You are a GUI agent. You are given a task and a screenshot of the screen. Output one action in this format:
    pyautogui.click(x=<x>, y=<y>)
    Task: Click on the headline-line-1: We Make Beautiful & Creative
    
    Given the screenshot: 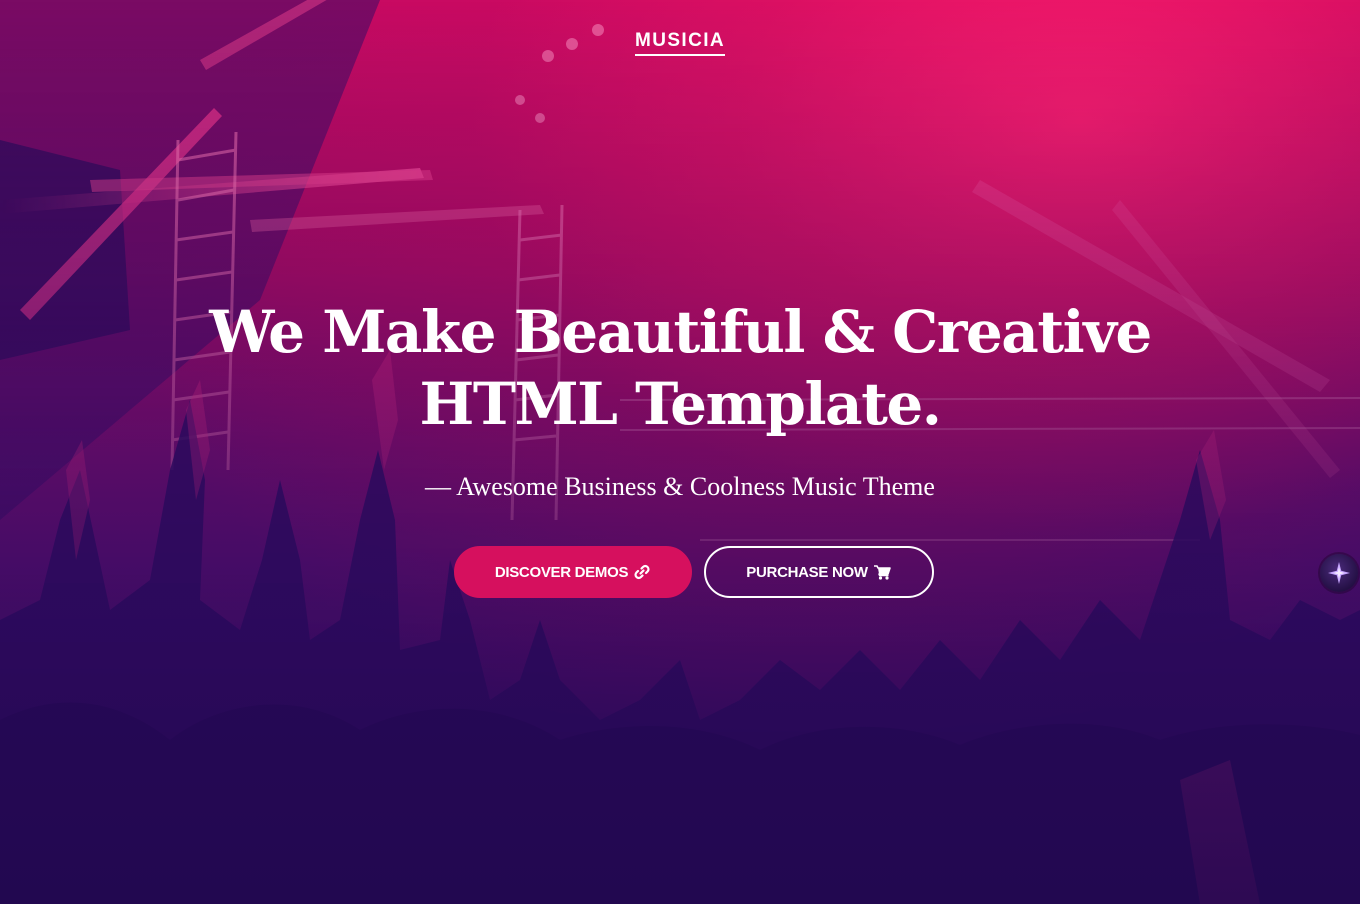 What is the action you would take?
    pyautogui.click(x=680, y=332)
    